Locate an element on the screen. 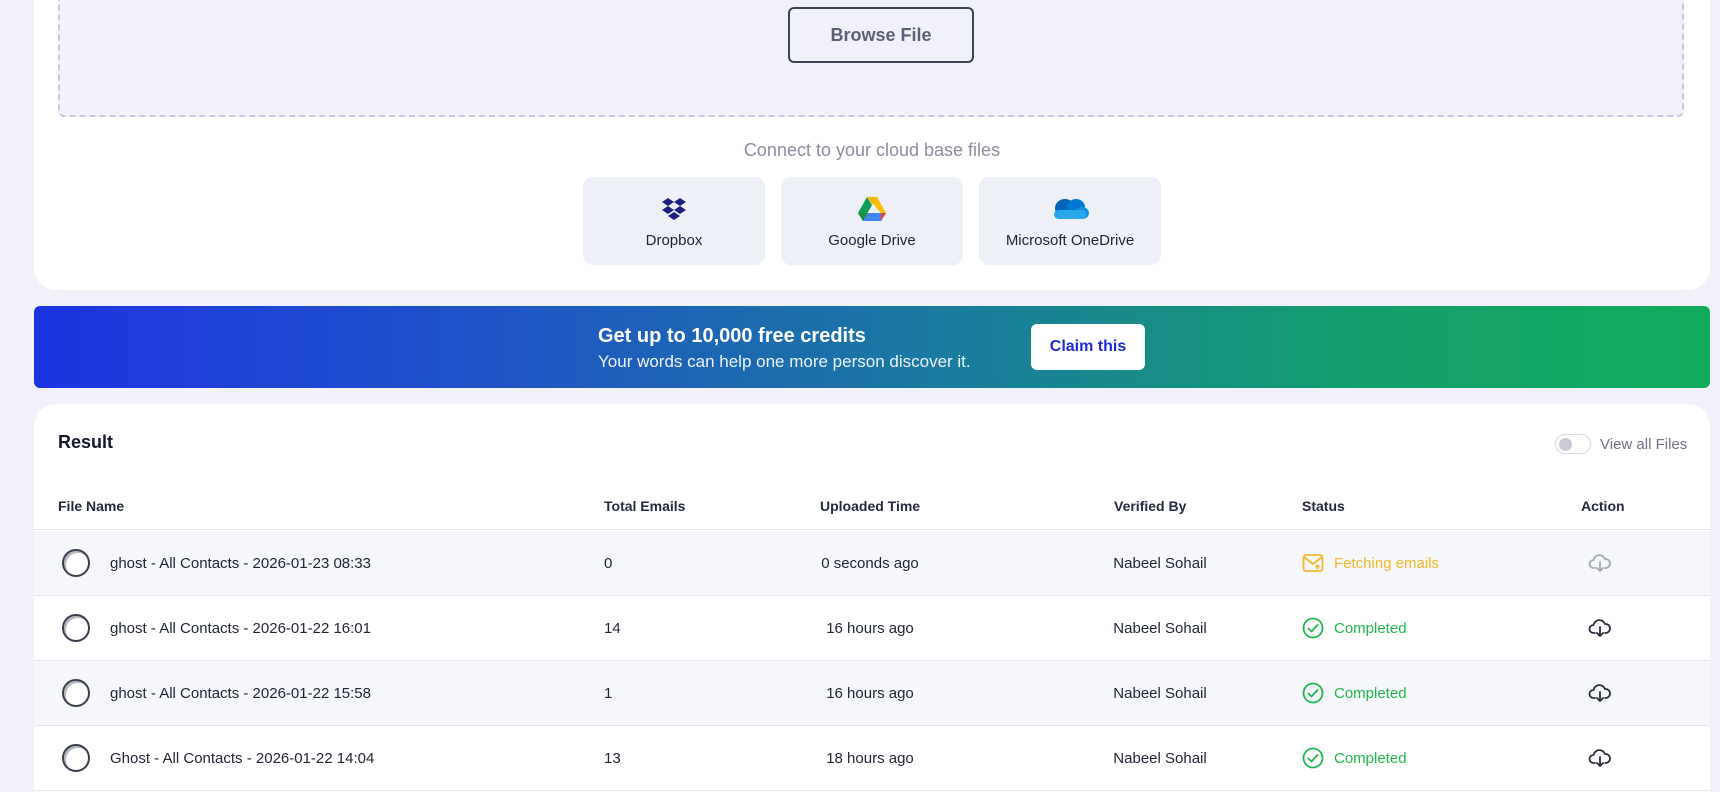 The height and width of the screenshot is (792, 1720). toggle-label: View all Files is located at coordinates (1644, 444).